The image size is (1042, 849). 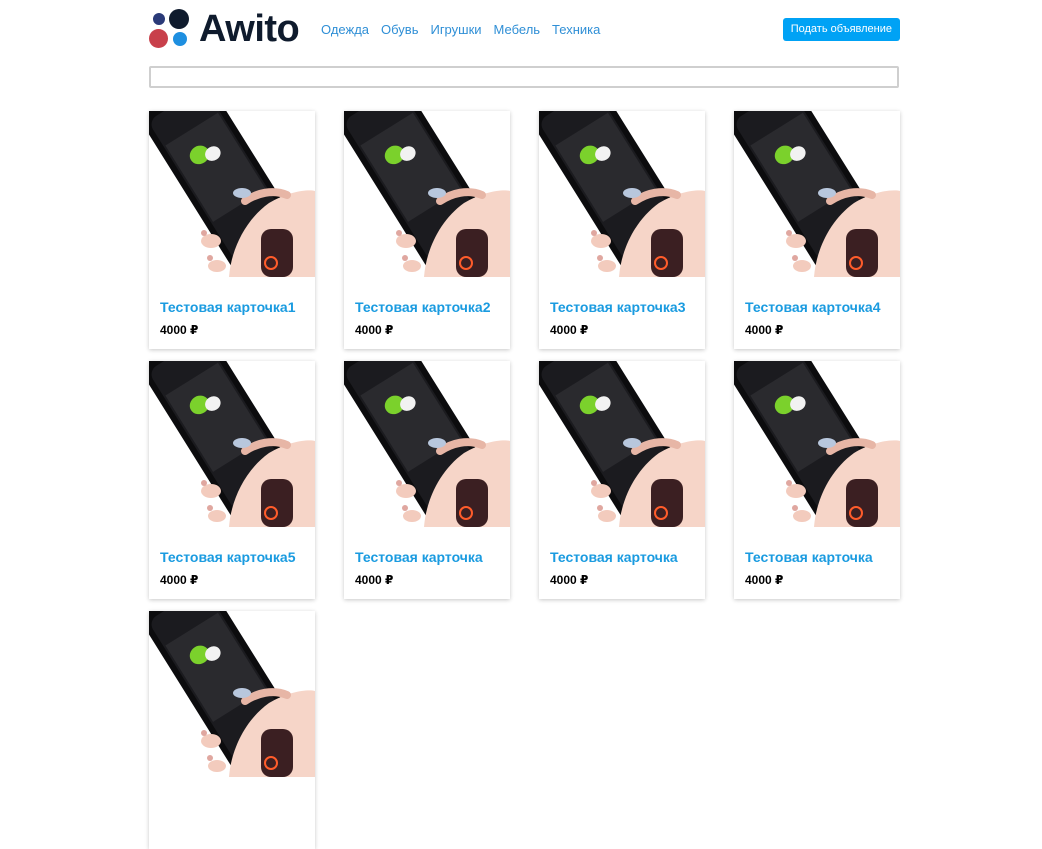 I want to click on product-card: Тестовая карточка2 4000 ₽, so click(x=427, y=230).